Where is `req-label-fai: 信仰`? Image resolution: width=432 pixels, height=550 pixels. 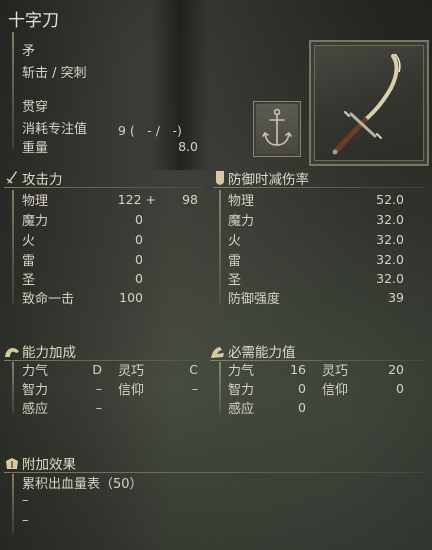 req-label-fai: 信仰 is located at coordinates (335, 390).